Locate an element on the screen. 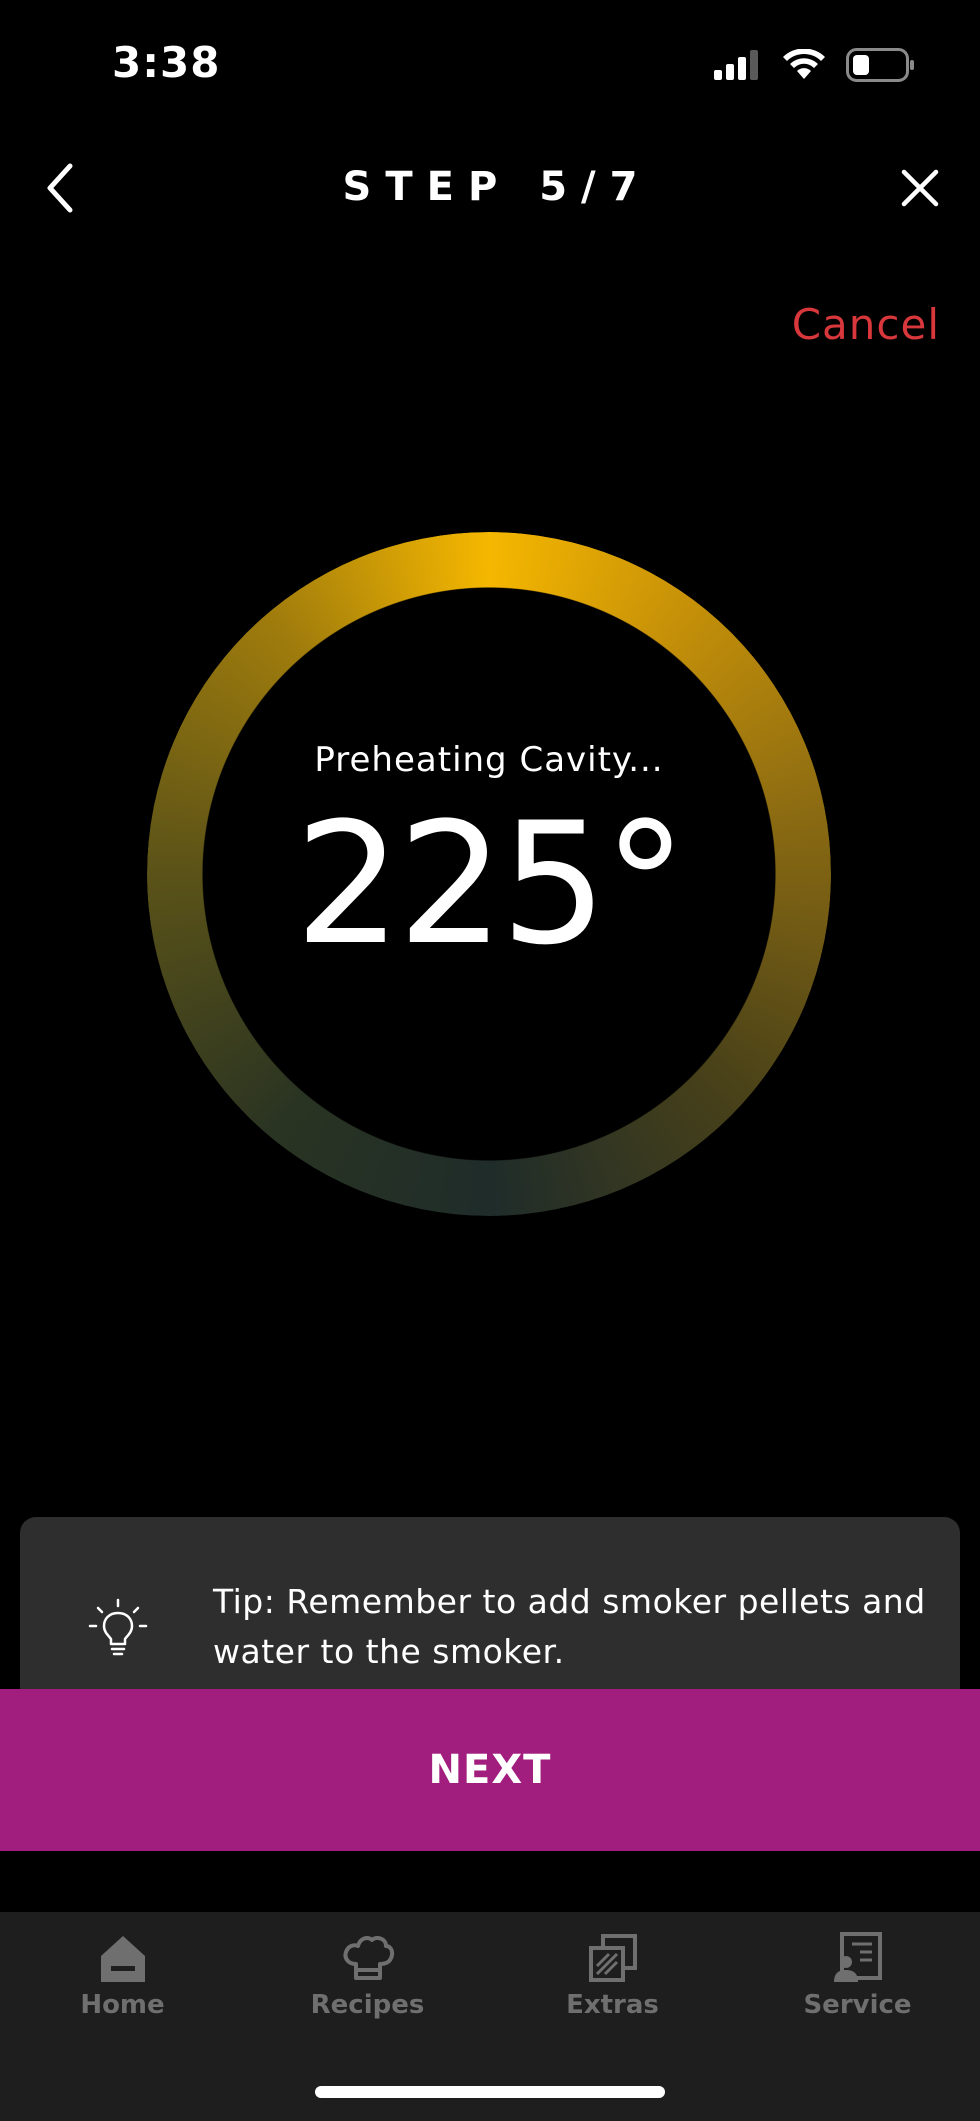  tab-extras-label: Extras is located at coordinates (612, 2005).